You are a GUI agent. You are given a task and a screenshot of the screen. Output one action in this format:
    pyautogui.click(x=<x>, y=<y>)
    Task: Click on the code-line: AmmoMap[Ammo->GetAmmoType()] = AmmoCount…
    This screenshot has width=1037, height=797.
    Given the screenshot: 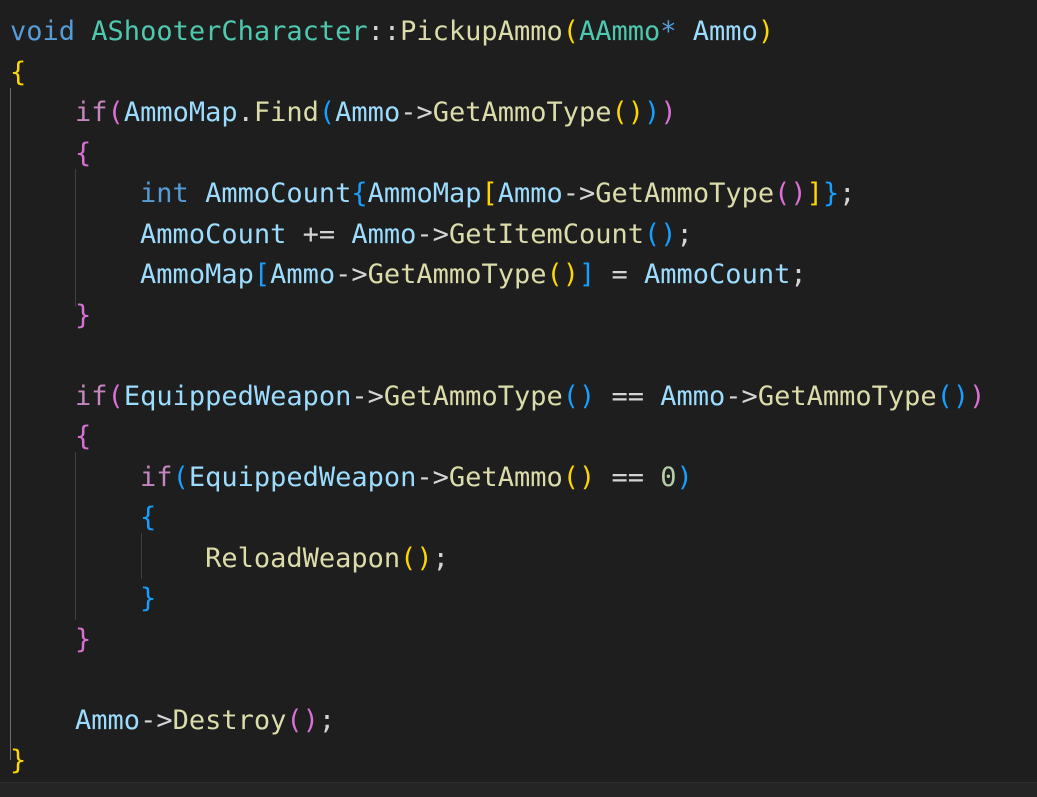 What is the action you would take?
    pyautogui.click(x=408, y=275)
    